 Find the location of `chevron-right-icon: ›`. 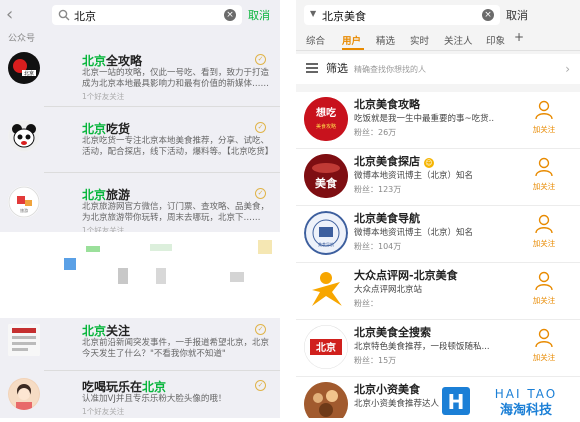

chevron-right-icon: › is located at coordinates (567, 69).